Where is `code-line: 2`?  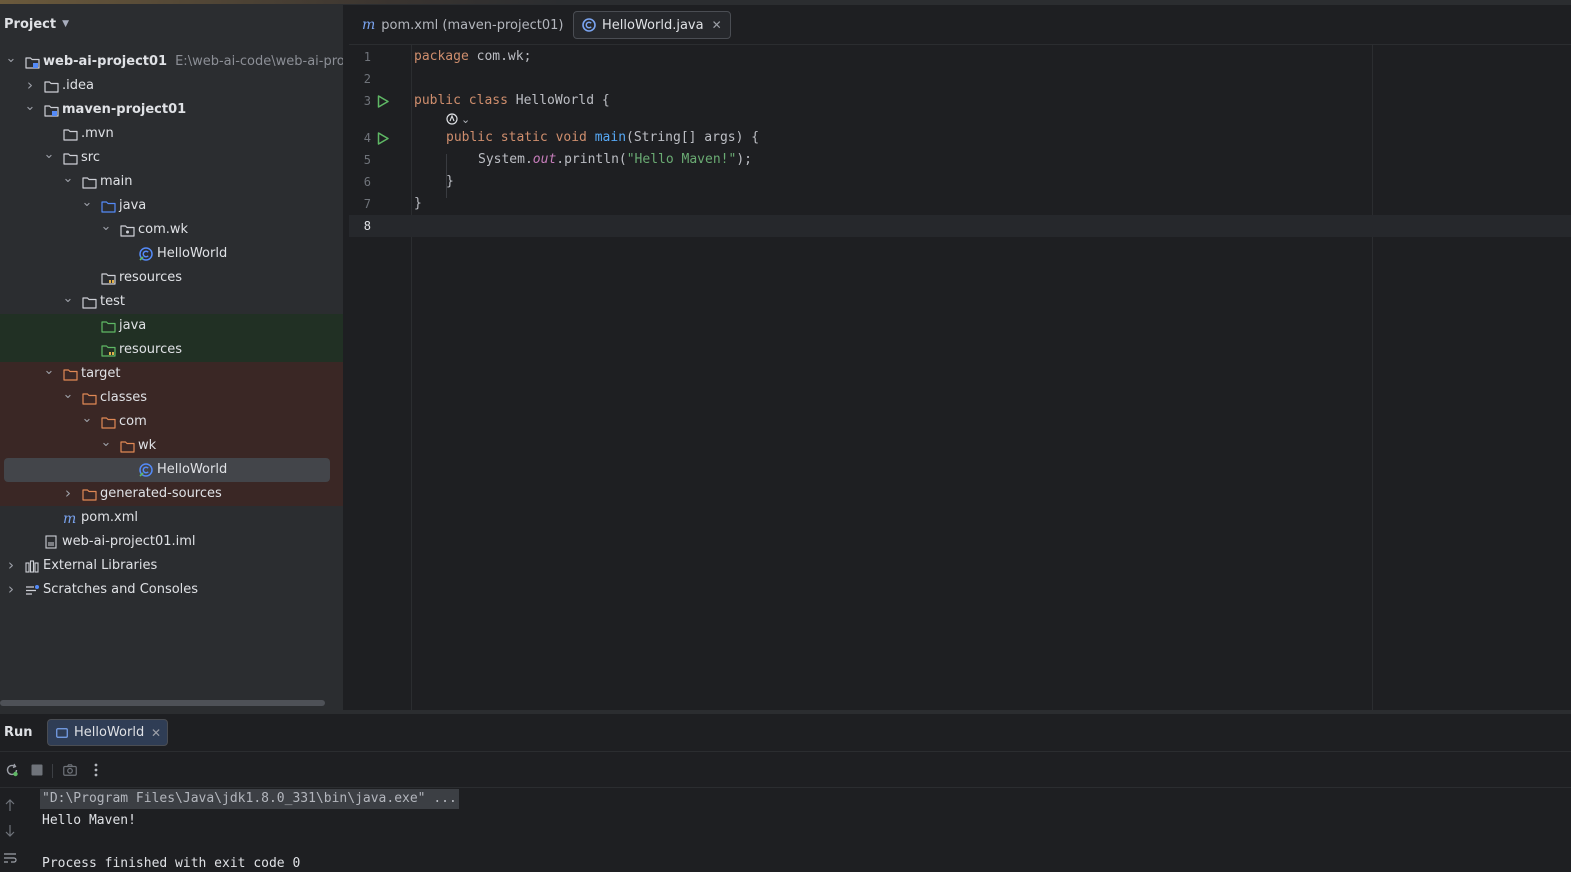 code-line: 2 is located at coordinates (960, 79).